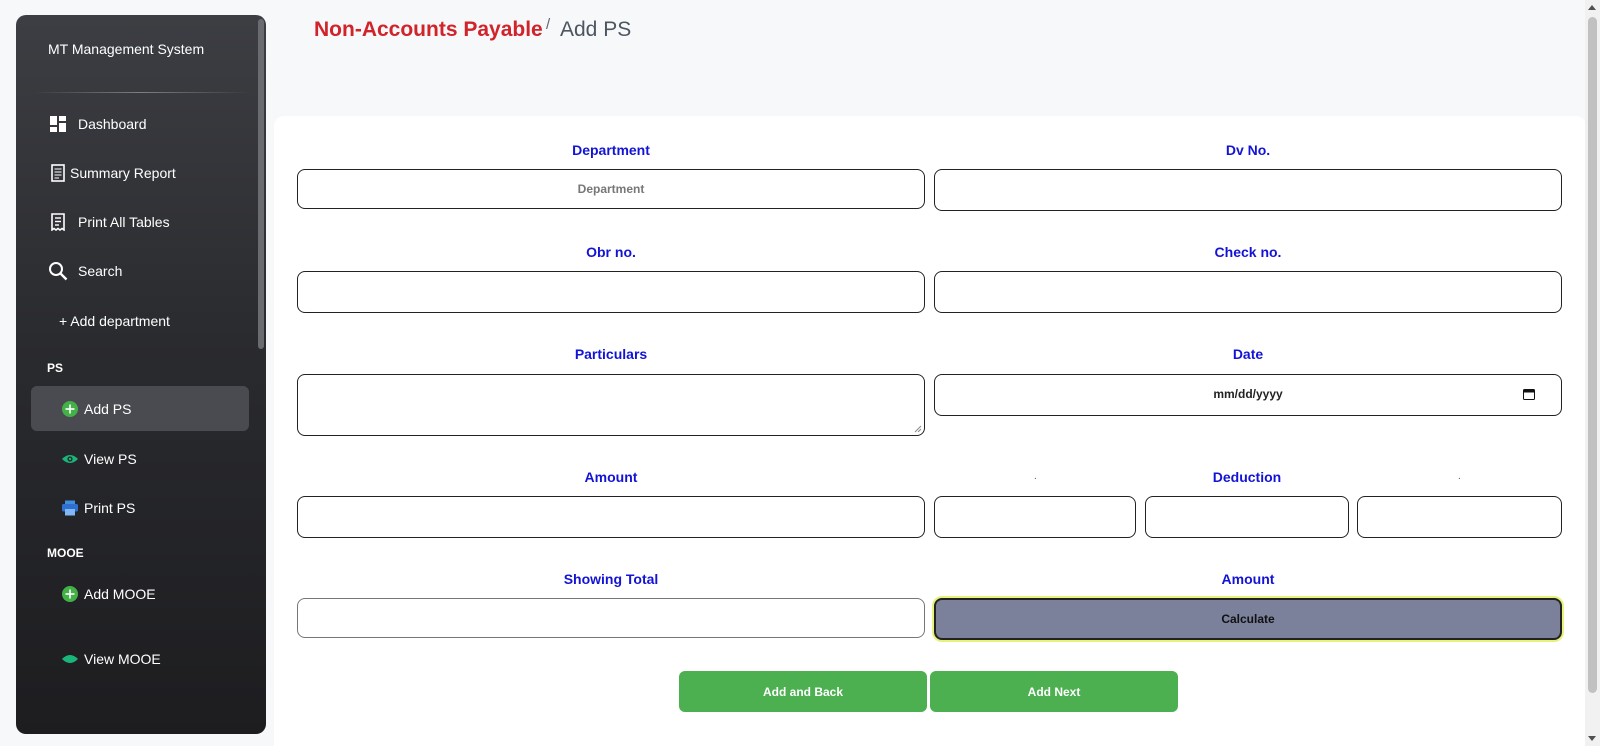 The height and width of the screenshot is (746, 1600). I want to click on date-label: Date, so click(1248, 354).